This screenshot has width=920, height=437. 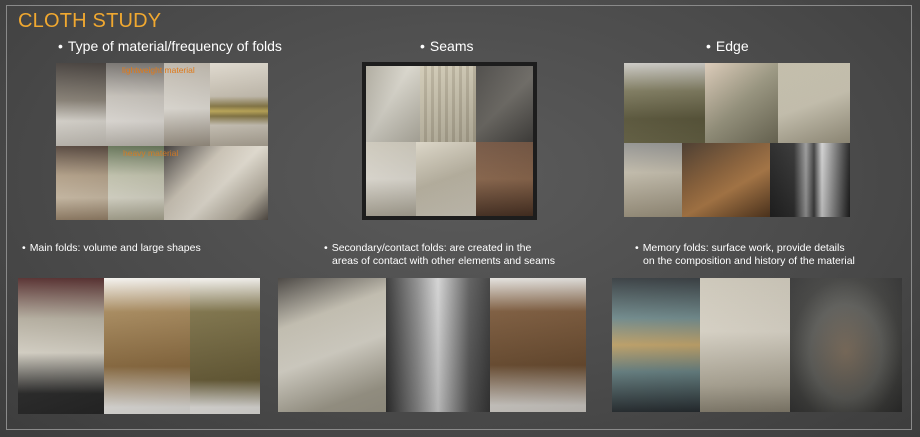 What do you see at coordinates (732, 46) in the screenshot?
I see `heading-edge-text: Edge` at bounding box center [732, 46].